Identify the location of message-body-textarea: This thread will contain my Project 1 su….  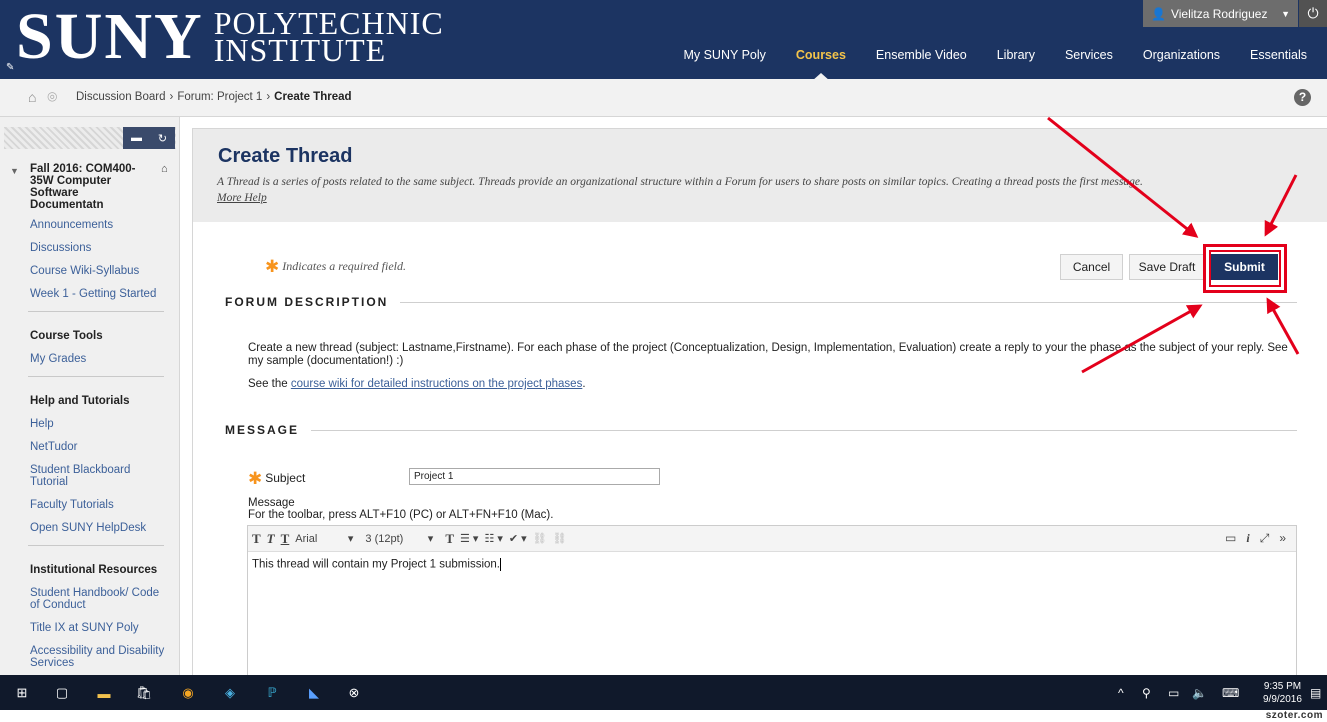
(772, 564).